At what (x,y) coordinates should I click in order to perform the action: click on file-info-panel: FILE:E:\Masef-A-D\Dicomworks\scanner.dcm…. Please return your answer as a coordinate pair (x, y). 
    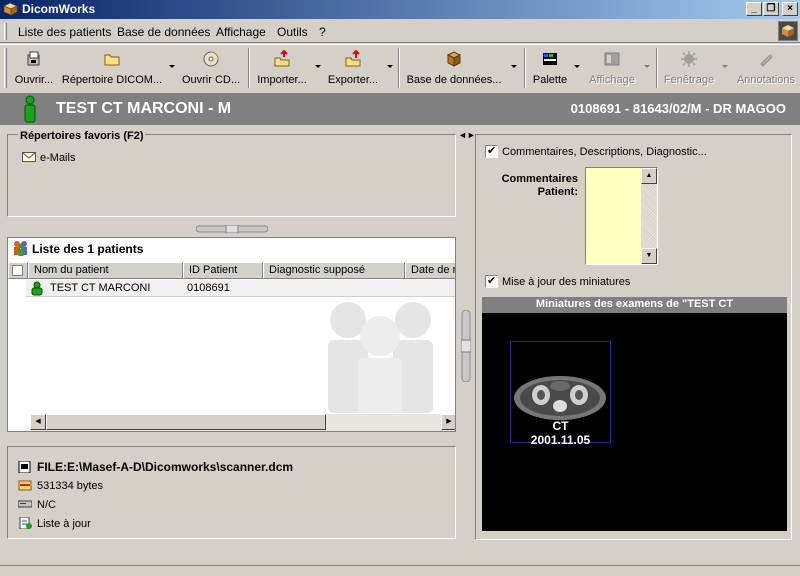
    Looking at the image, I should click on (231, 492).